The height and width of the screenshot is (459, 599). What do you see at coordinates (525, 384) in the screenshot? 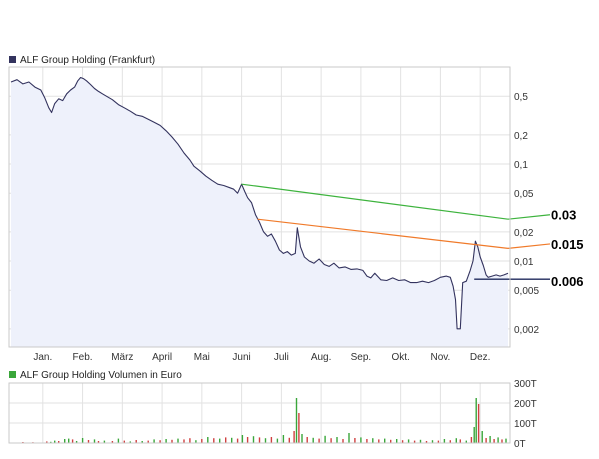
I see `volume-y-tick-label: 300T` at bounding box center [525, 384].